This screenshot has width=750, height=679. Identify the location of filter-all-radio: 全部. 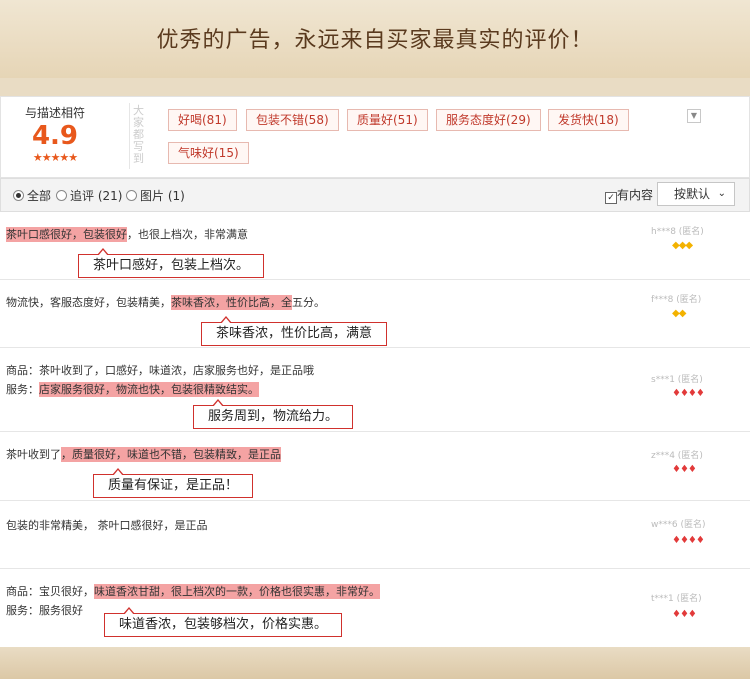
(32, 195).